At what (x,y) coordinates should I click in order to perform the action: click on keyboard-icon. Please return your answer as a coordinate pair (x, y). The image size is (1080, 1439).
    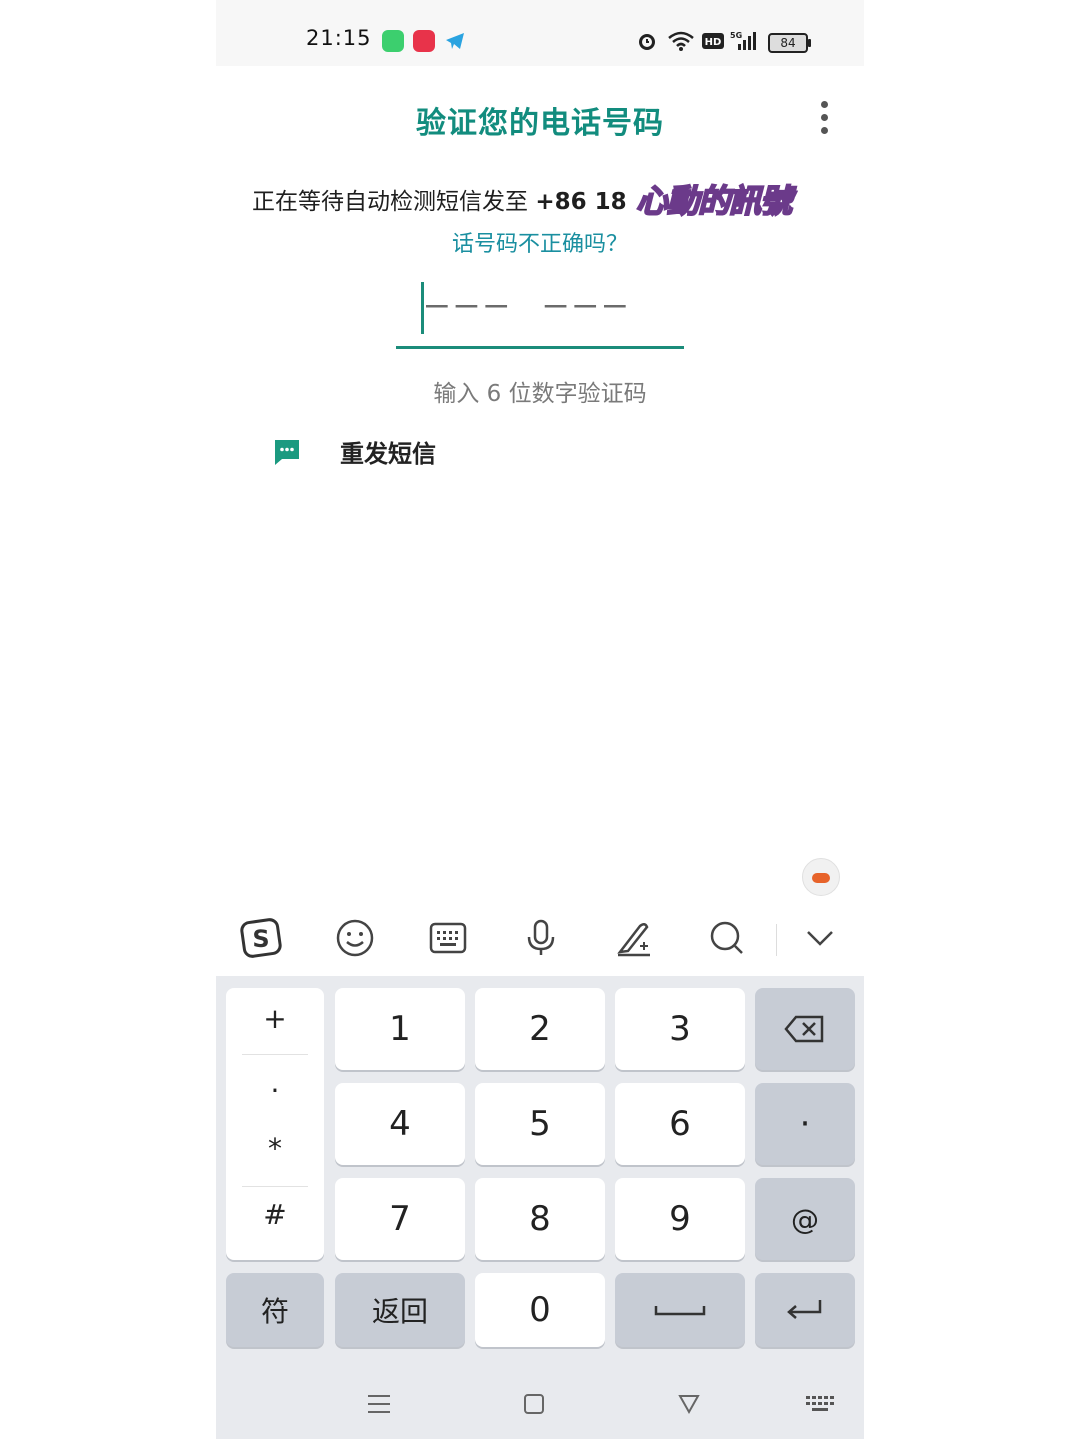
    Looking at the image, I should click on (448, 938).